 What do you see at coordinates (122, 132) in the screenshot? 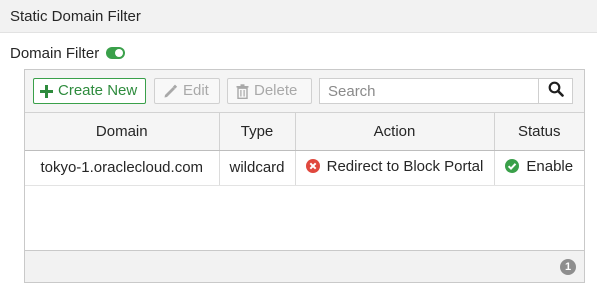
I see `column-header-domain: Domain` at bounding box center [122, 132].